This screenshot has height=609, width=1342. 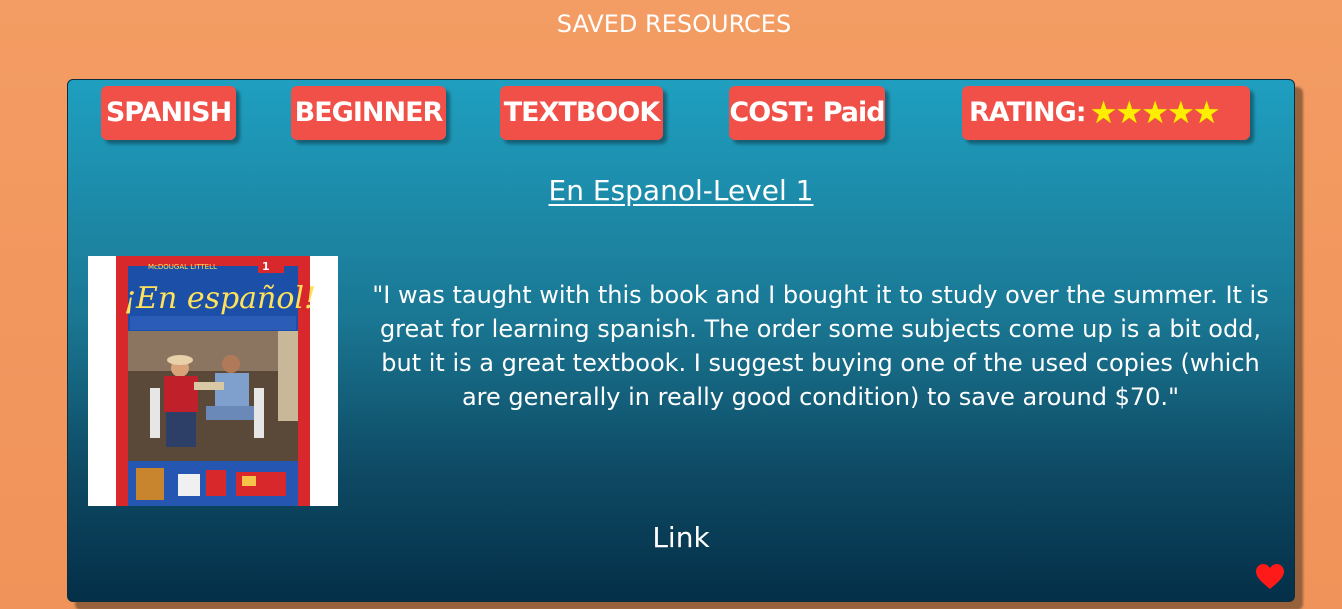 I want to click on resource-title-link: En Espanol-Level 1, so click(x=681, y=190).